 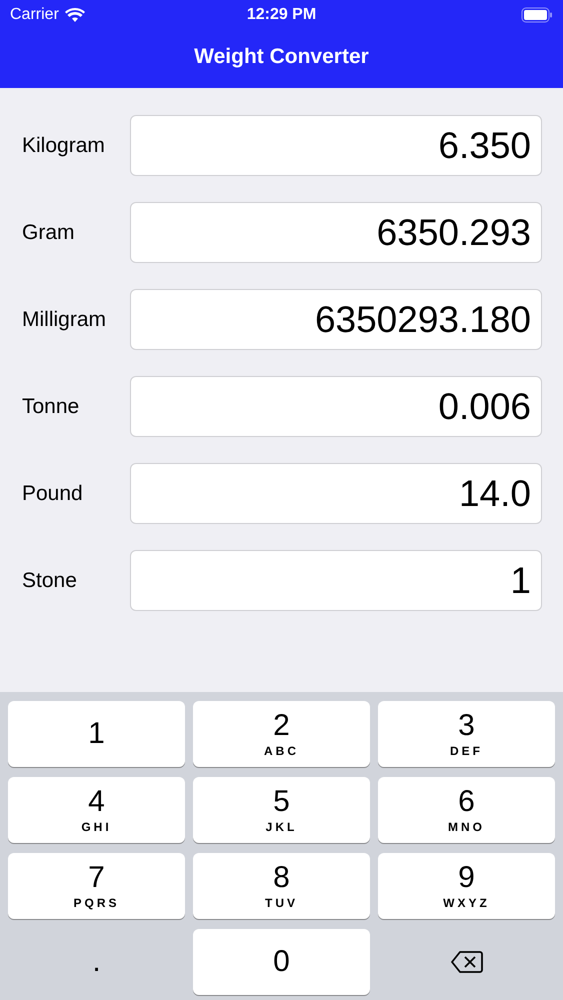 I want to click on value-field: 6.350, so click(x=336, y=145).